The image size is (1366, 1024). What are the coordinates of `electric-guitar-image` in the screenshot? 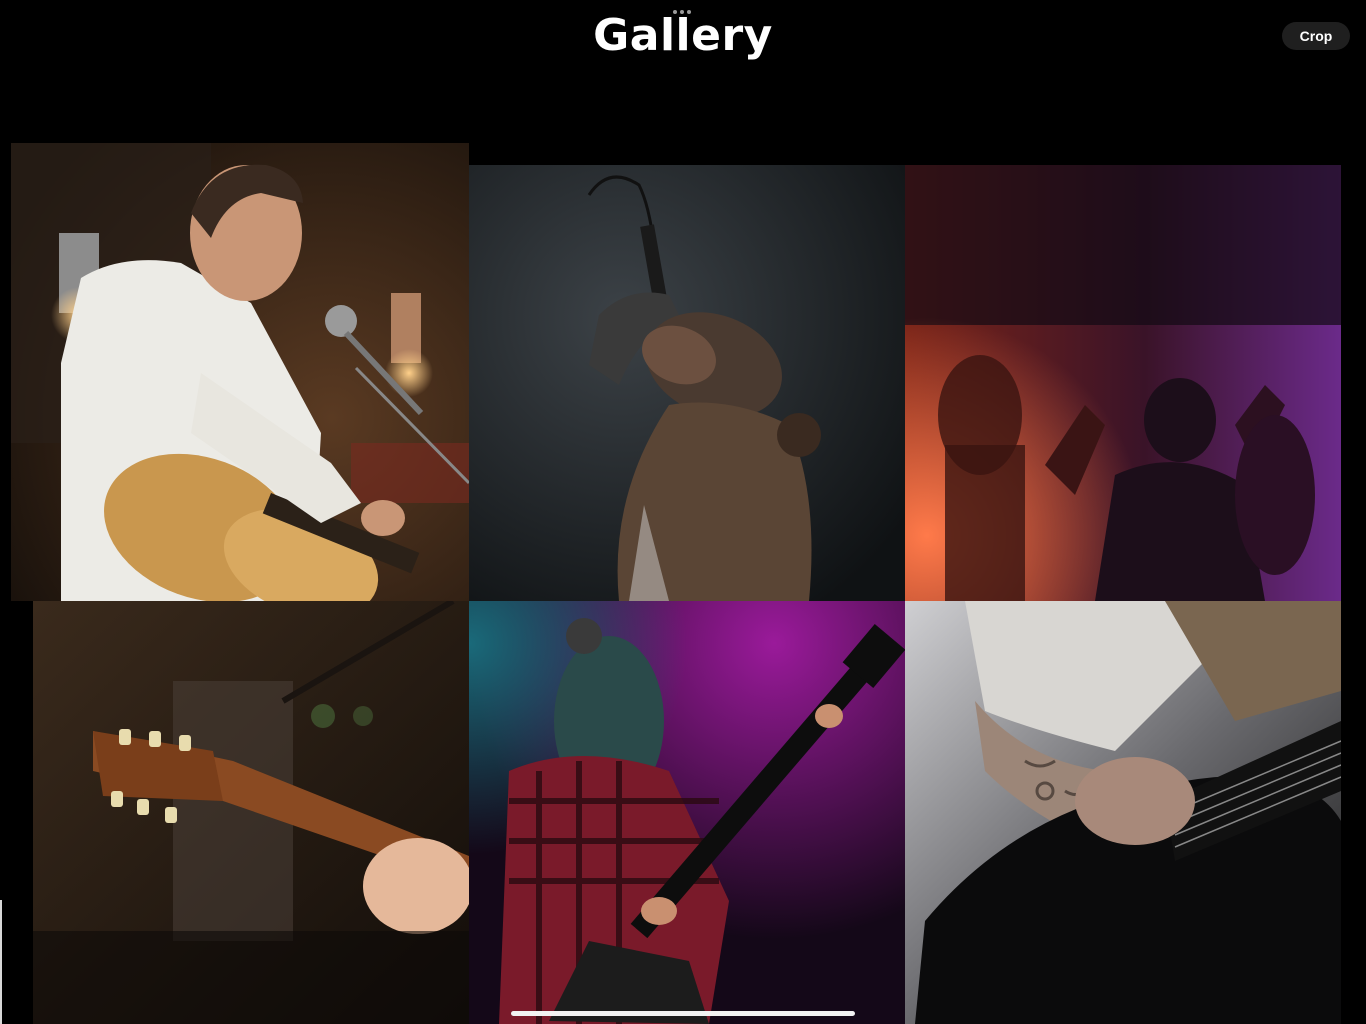 It's located at (1123, 812).